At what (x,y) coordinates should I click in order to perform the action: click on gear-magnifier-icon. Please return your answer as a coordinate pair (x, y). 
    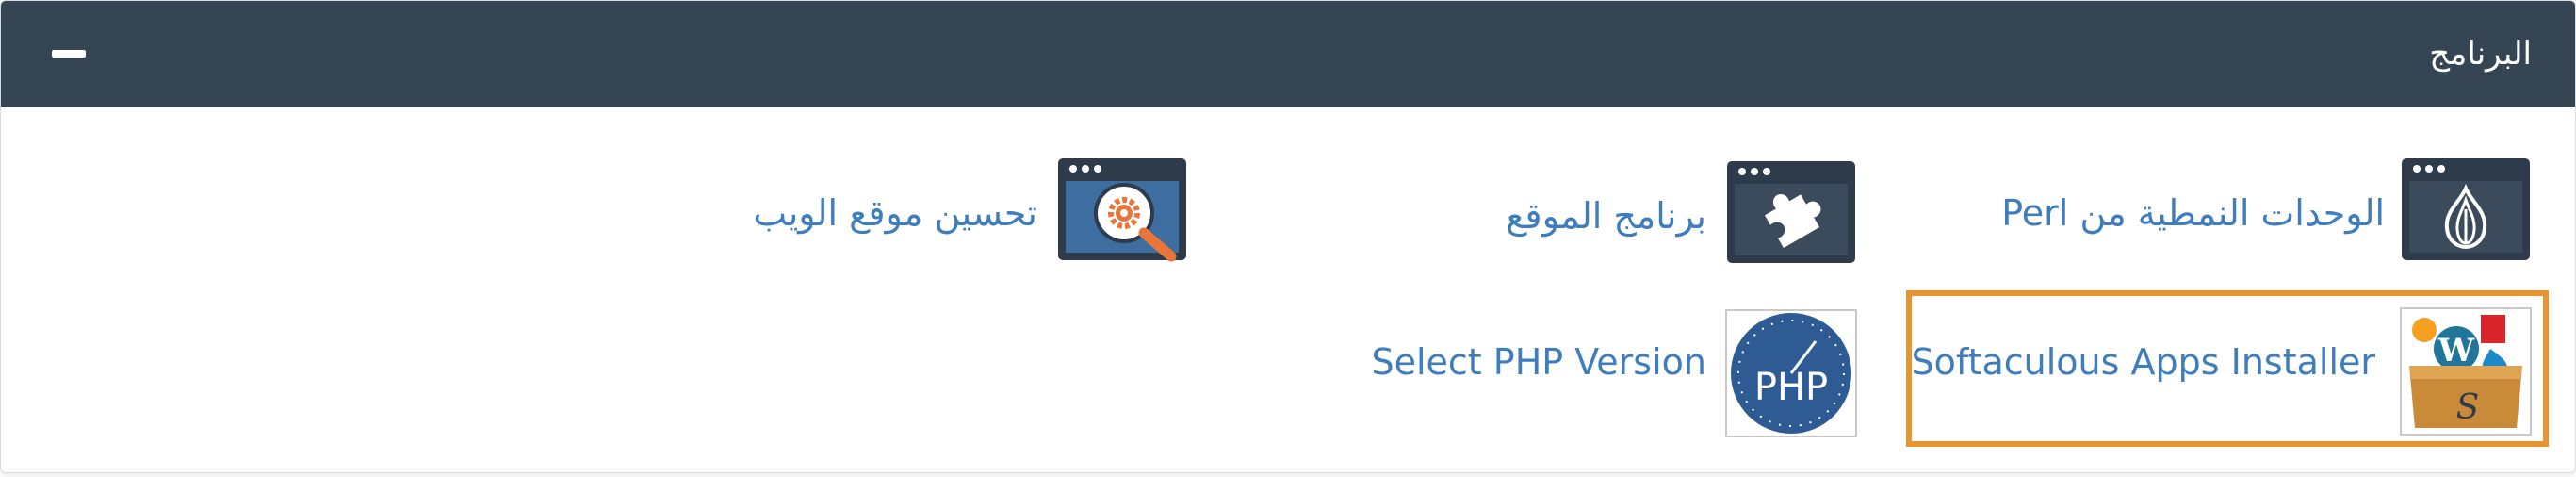
    Looking at the image, I should click on (1122, 210).